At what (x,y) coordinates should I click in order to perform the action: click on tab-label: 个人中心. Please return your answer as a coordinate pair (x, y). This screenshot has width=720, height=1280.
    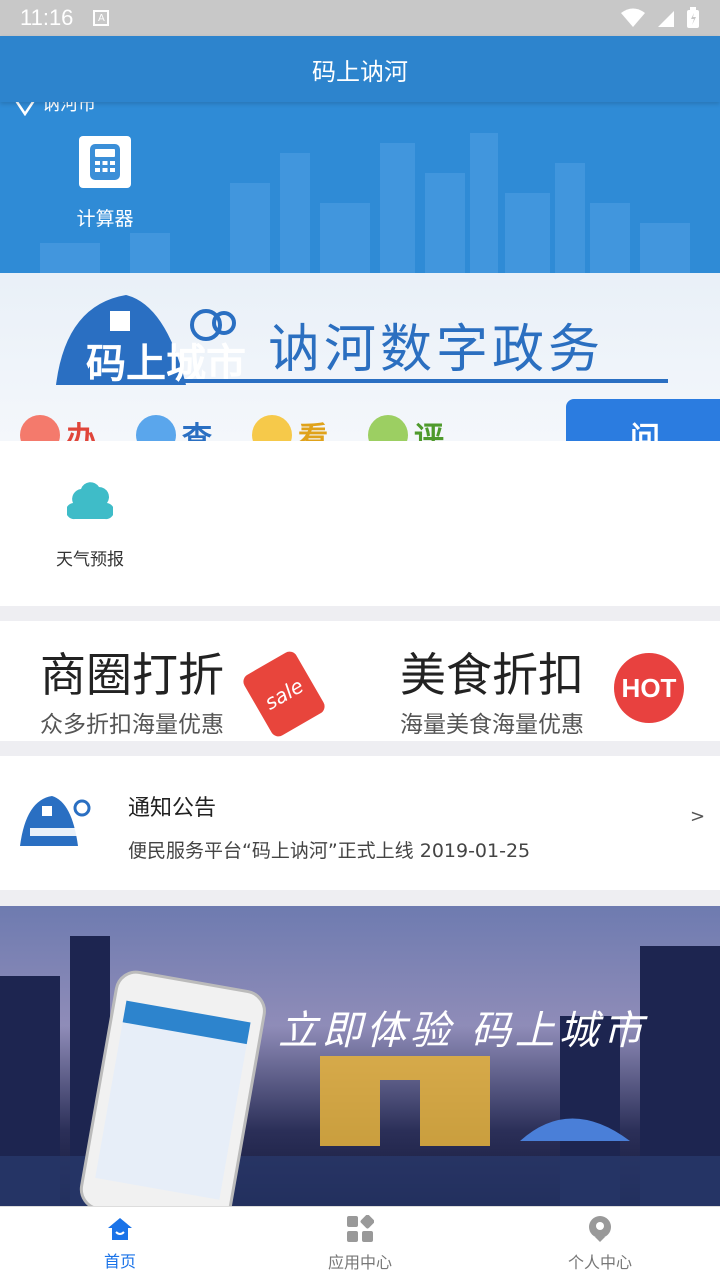
    Looking at the image, I should click on (599, 1262).